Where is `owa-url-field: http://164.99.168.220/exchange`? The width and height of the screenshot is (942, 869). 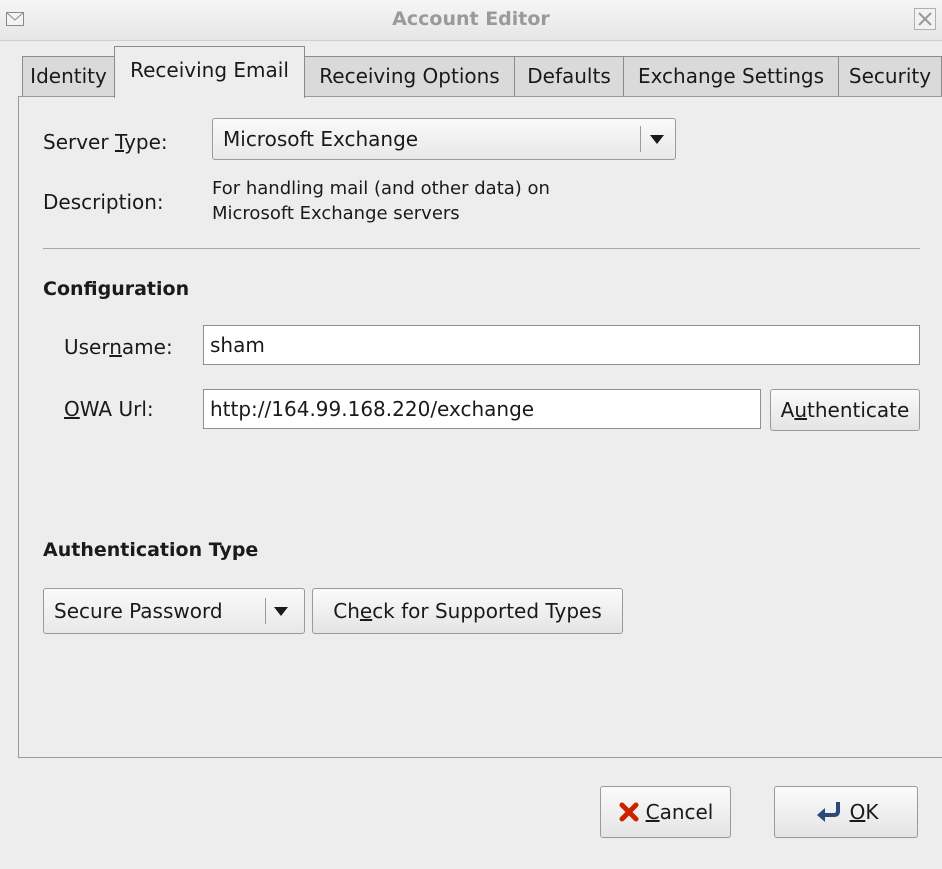
owa-url-field: http://164.99.168.220/exchange is located at coordinates (482, 409).